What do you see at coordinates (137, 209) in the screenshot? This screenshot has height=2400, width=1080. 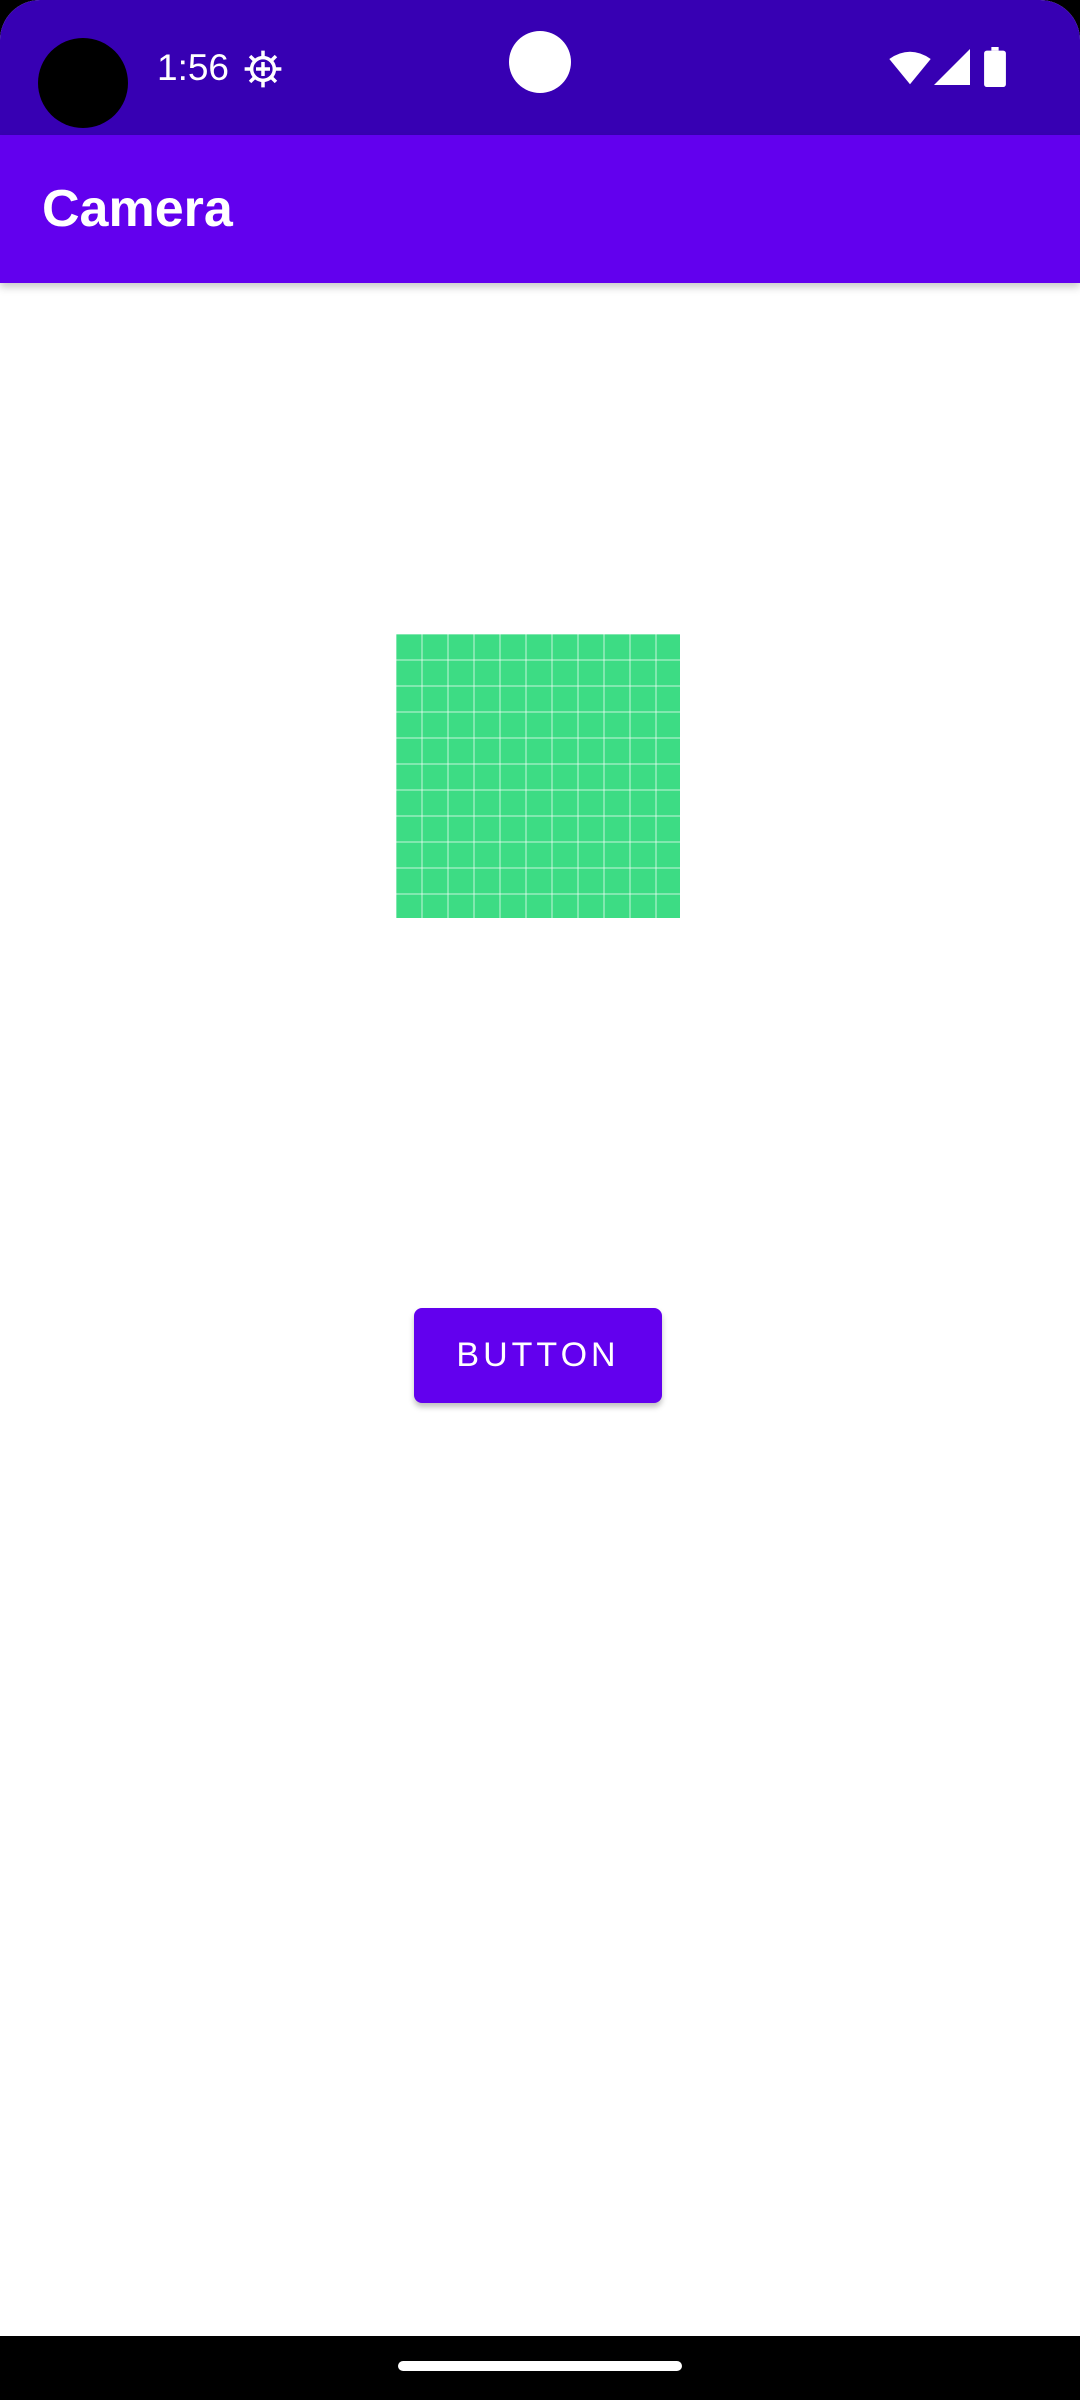 I see `app-title: Camera` at bounding box center [137, 209].